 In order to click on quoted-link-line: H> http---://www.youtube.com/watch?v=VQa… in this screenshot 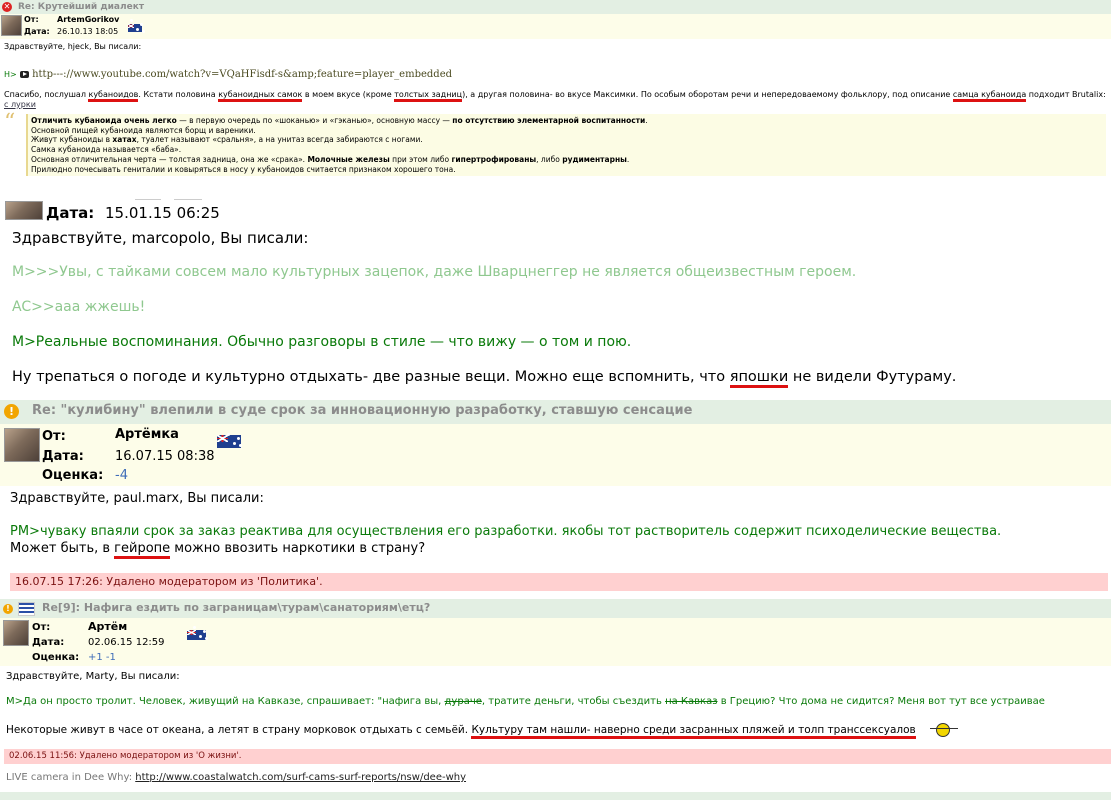, I will do `click(228, 74)`.